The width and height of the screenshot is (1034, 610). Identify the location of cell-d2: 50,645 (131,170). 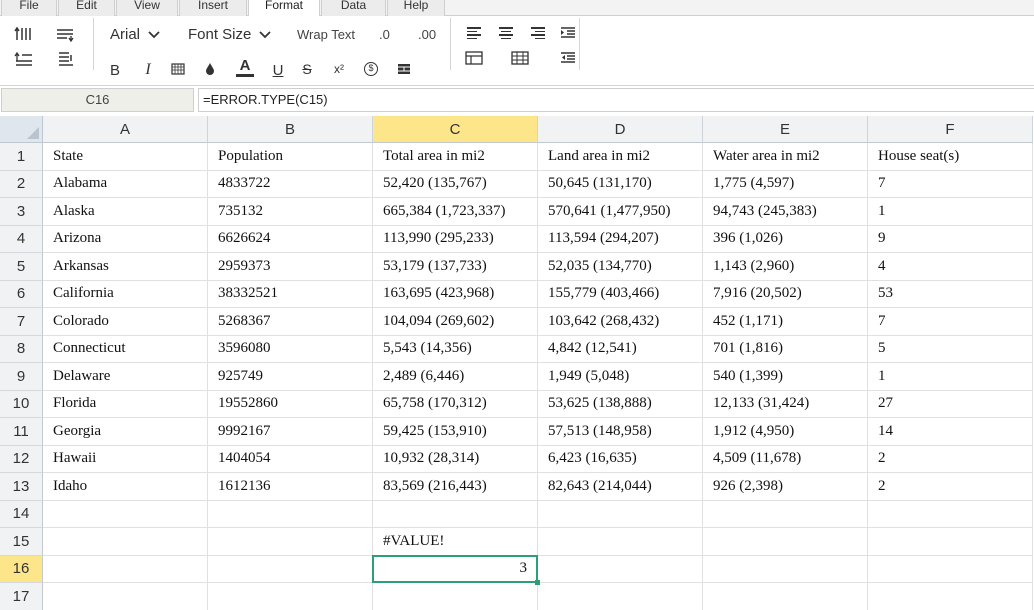
(620, 184).